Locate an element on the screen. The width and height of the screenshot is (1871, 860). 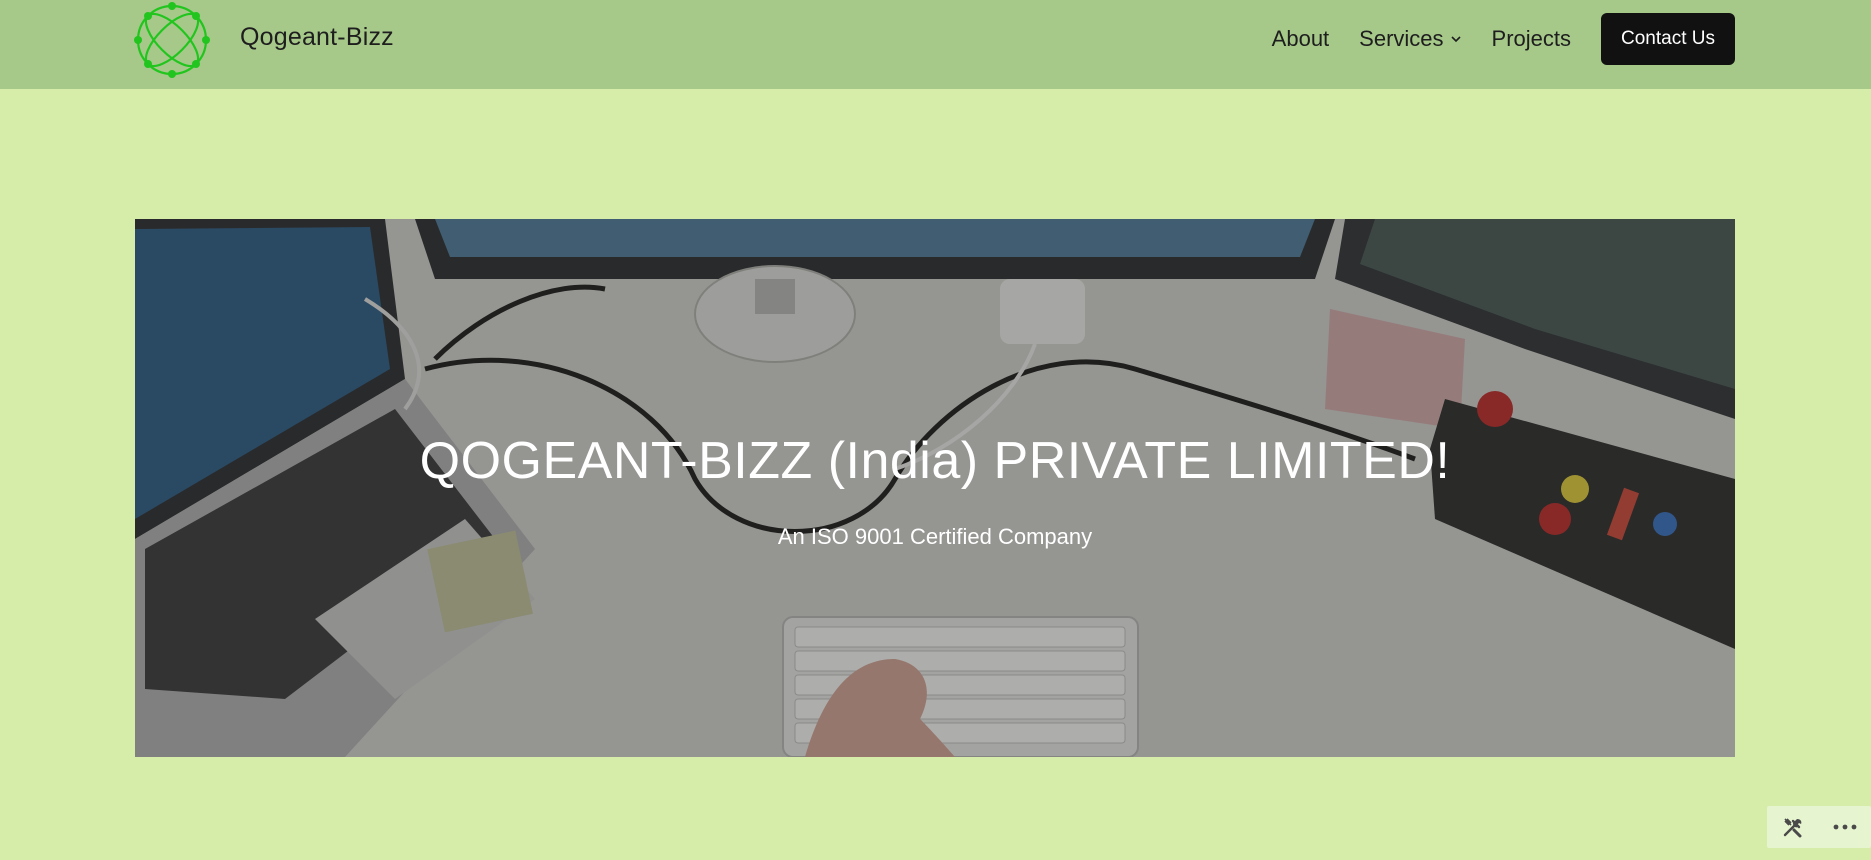
nav-about: About is located at coordinates (1301, 39).